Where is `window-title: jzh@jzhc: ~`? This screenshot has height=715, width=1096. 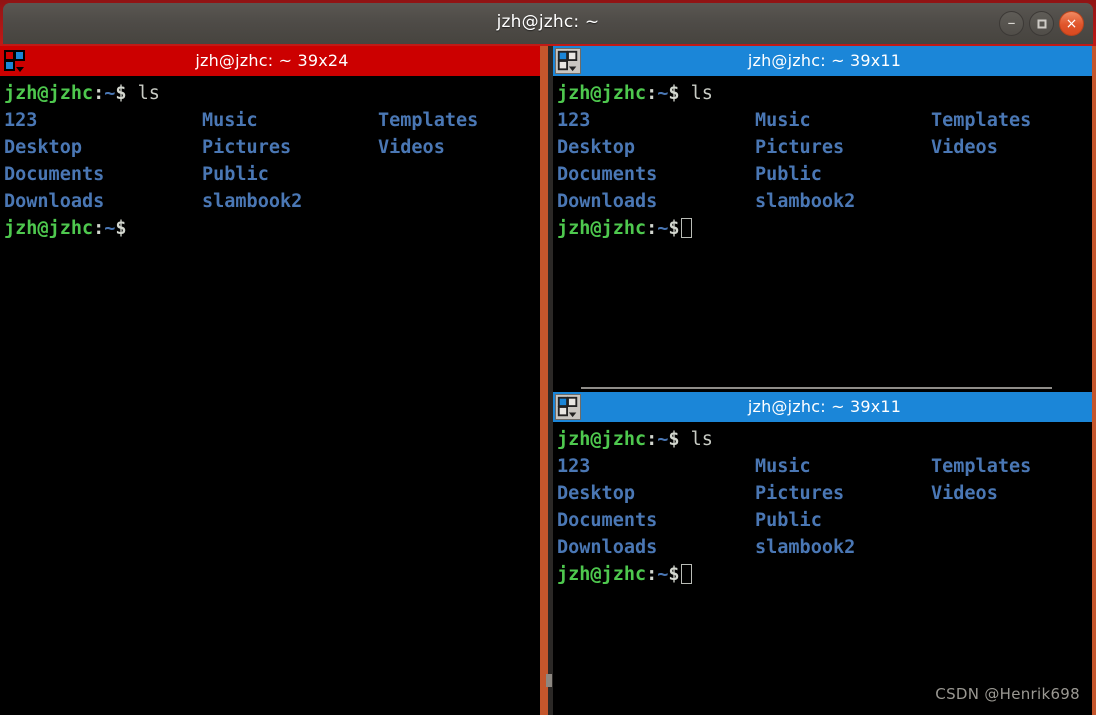 window-title: jzh@jzhc: ~ is located at coordinates (548, 22).